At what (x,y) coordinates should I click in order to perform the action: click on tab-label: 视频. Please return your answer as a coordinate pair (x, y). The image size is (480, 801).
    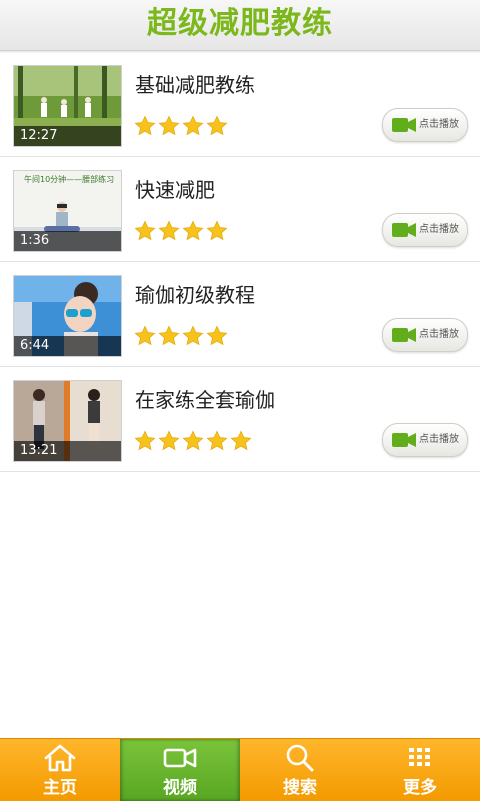
    Looking at the image, I should click on (180, 788).